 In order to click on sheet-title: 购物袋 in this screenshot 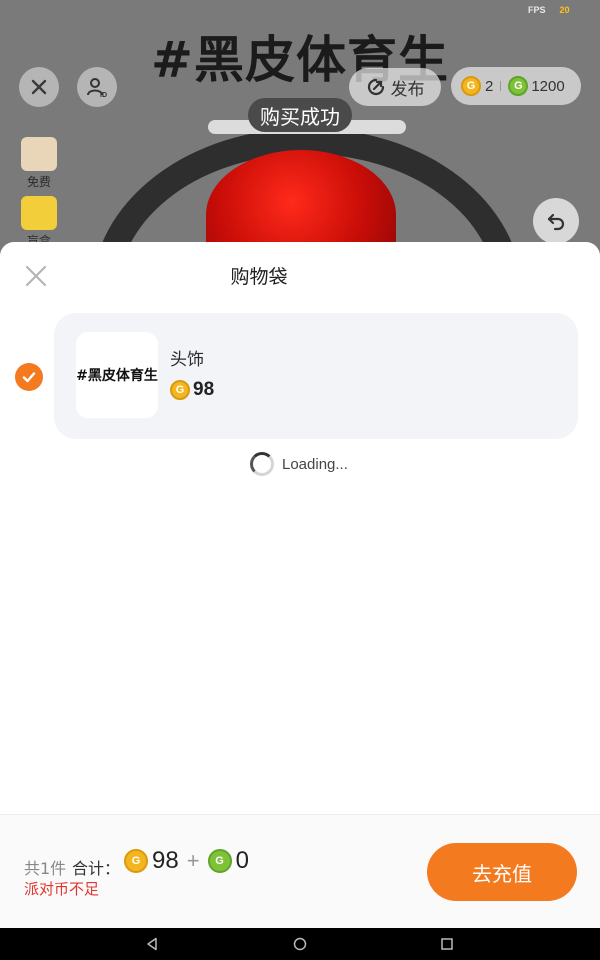, I will do `click(259, 277)`.